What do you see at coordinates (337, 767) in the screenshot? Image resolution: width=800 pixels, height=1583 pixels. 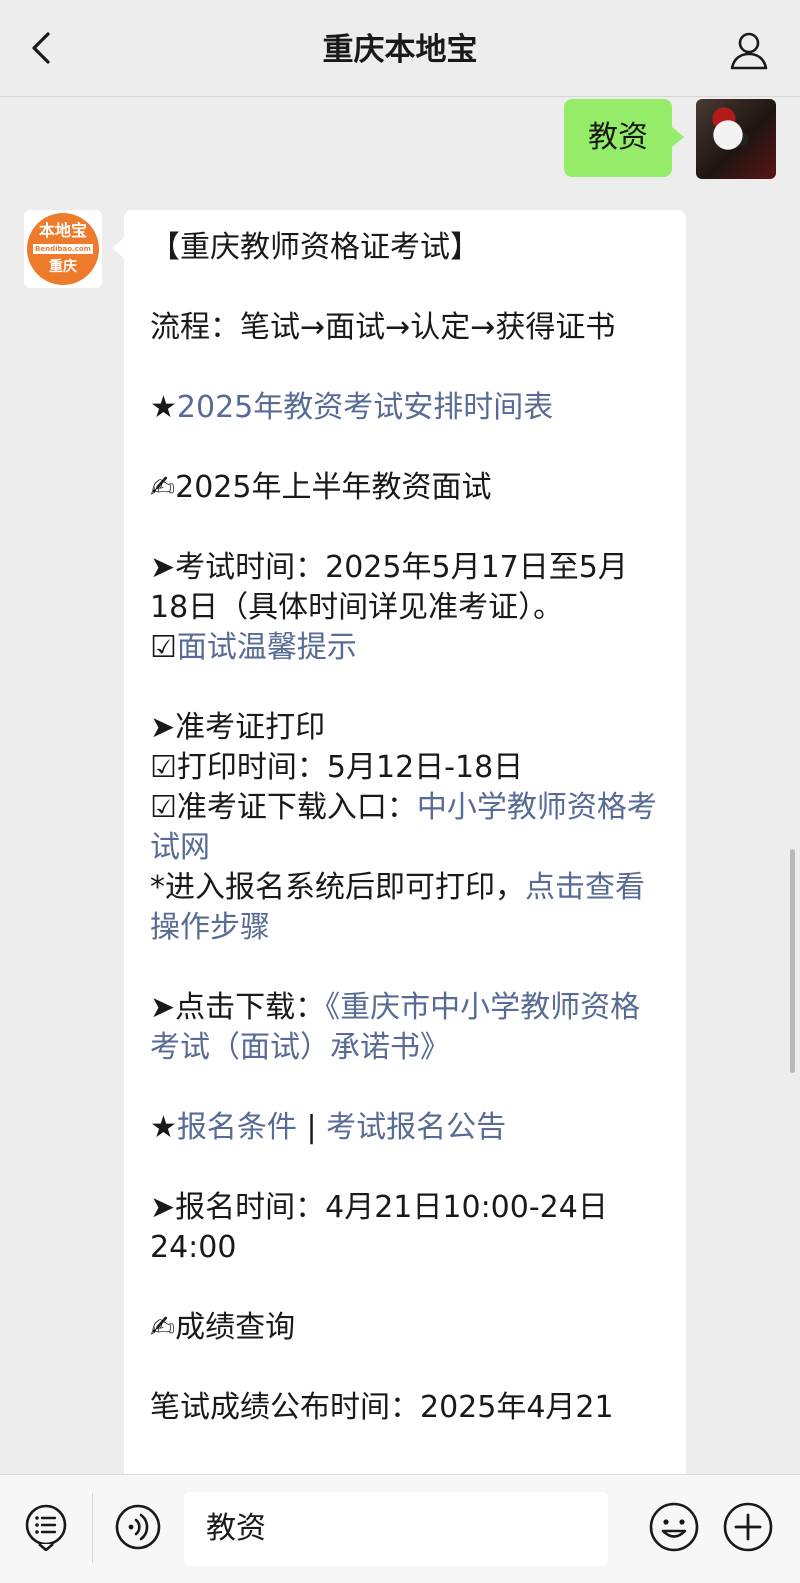 I see `print-time-text: ☑打印时间：5月12日-18日` at bounding box center [337, 767].